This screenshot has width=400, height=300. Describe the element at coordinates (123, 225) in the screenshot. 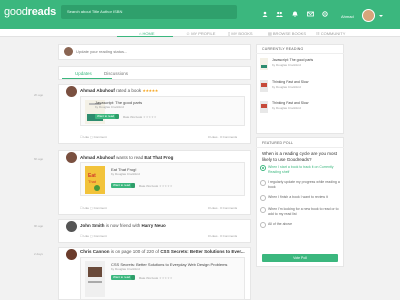

I see `feed-text: John Smith is now friend with Harry Neuo` at that location.